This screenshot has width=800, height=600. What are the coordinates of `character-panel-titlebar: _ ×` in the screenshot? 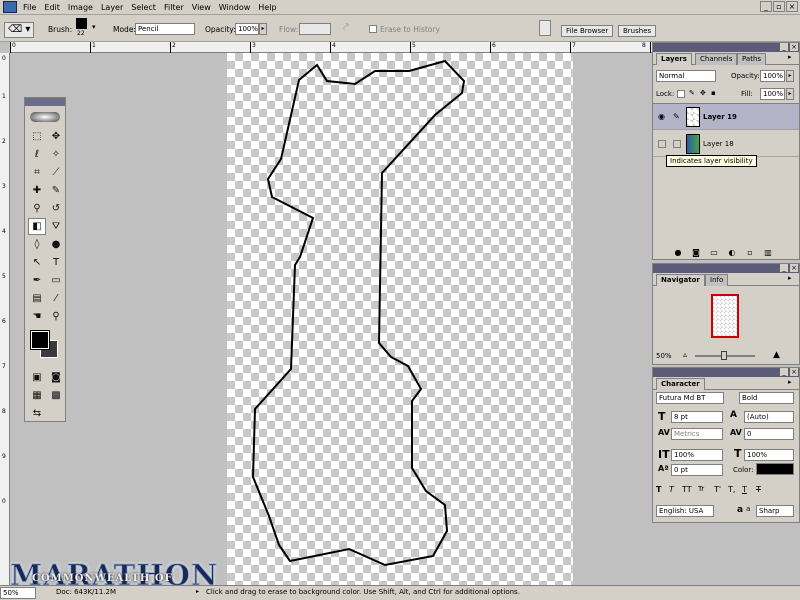 It's located at (726, 372).